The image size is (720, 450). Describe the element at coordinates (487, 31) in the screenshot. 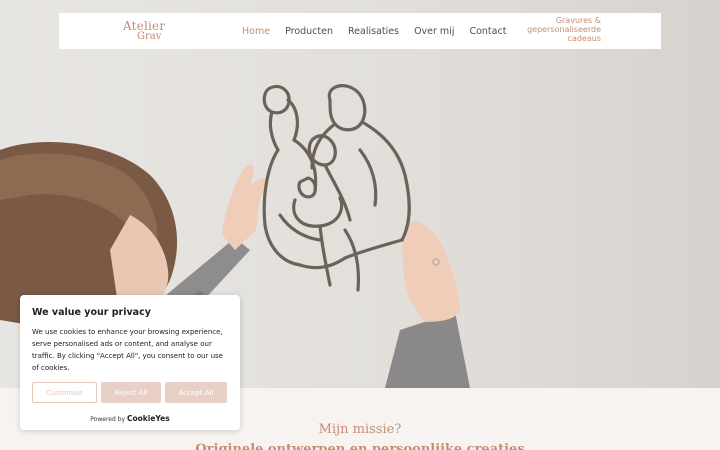

I see `nav-contact: Contact` at that location.